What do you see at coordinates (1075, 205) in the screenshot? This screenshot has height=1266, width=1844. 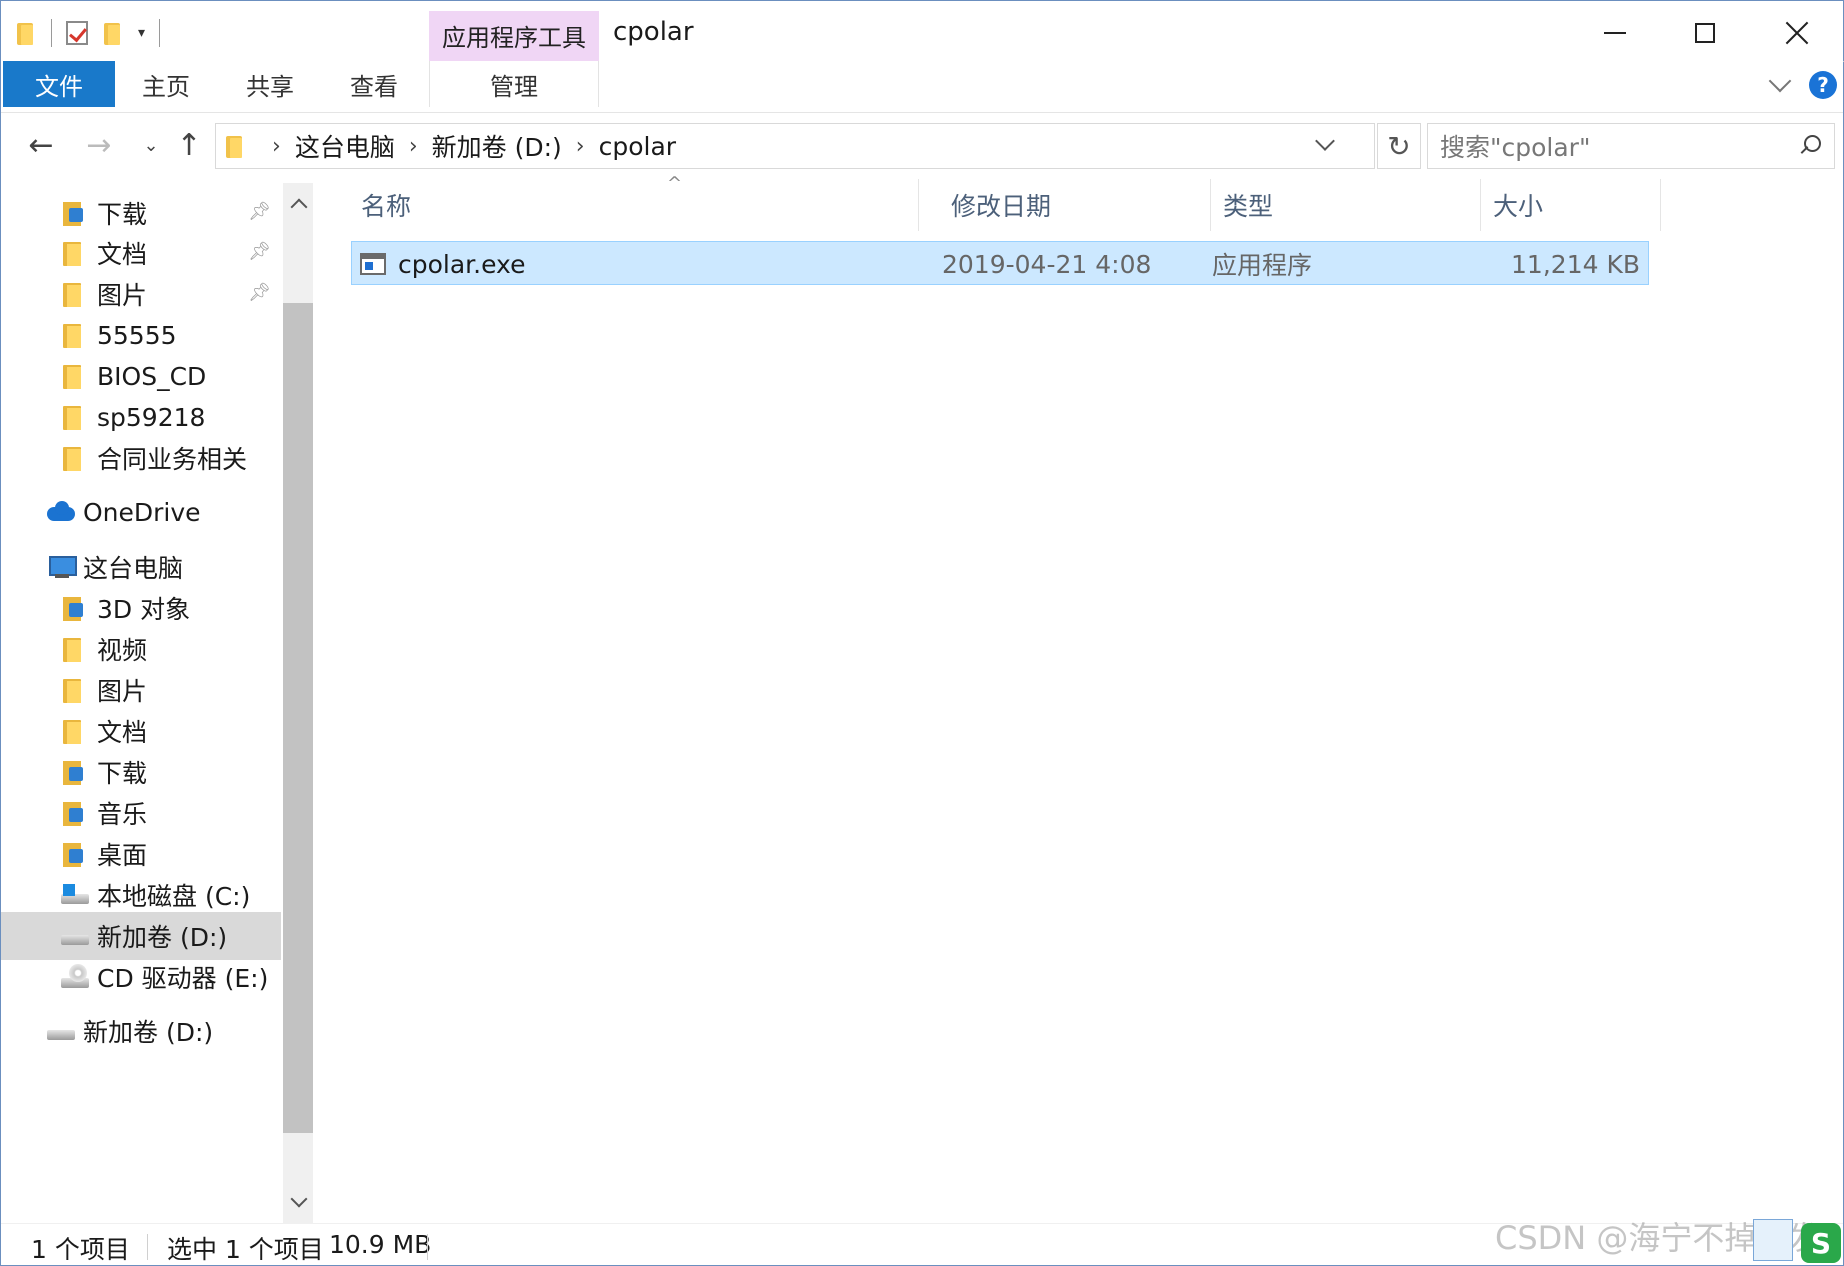 I see `column-header-date: 修改日期` at bounding box center [1075, 205].